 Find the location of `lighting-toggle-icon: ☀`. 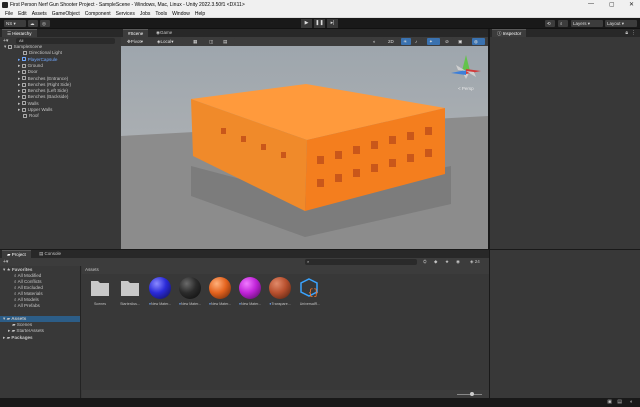

lighting-toggle-icon: ☀ is located at coordinates (406, 41).